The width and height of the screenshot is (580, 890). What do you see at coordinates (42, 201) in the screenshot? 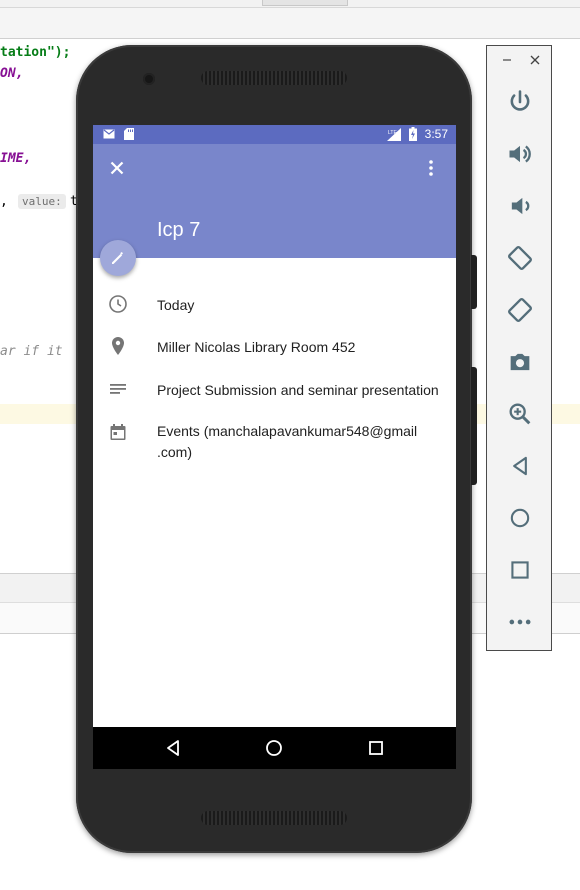
I see `parameter-hint: value:` at bounding box center [42, 201].